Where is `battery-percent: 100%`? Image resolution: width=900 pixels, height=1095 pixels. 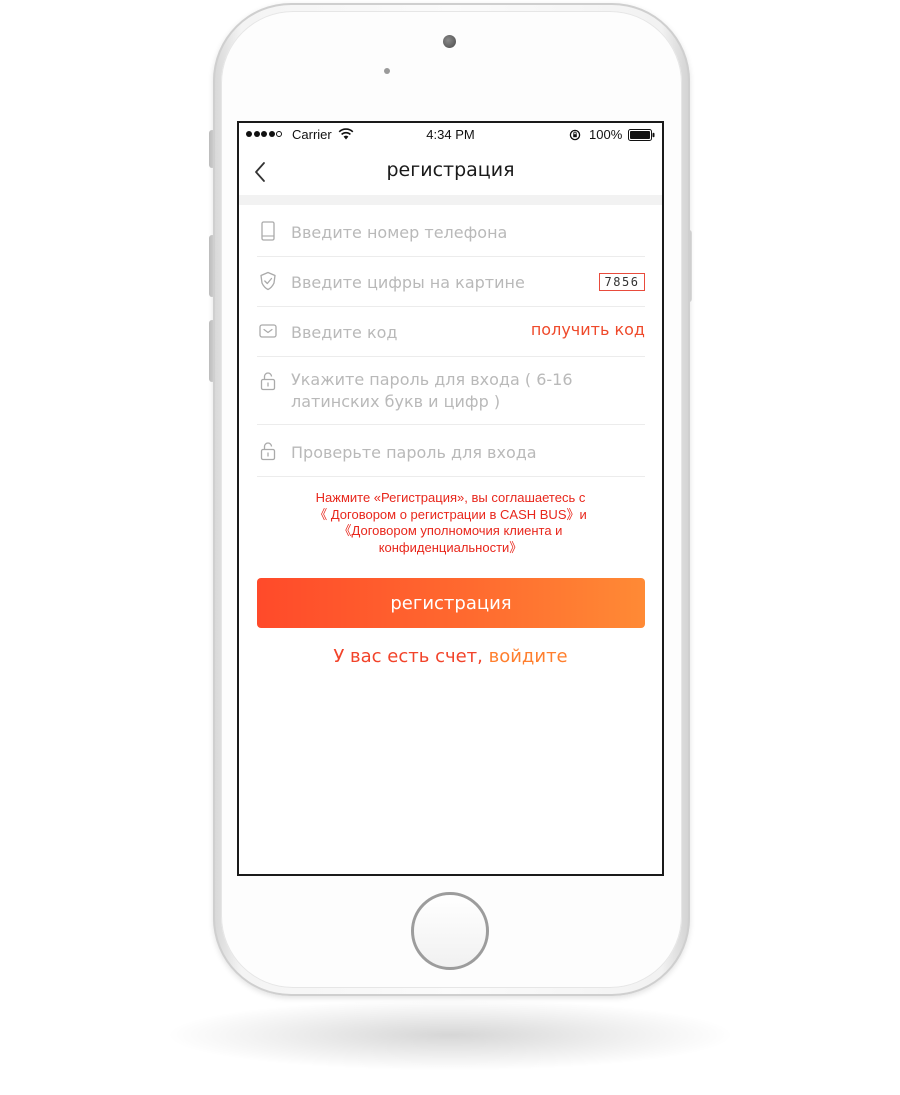
battery-percent: 100% is located at coordinates (606, 134).